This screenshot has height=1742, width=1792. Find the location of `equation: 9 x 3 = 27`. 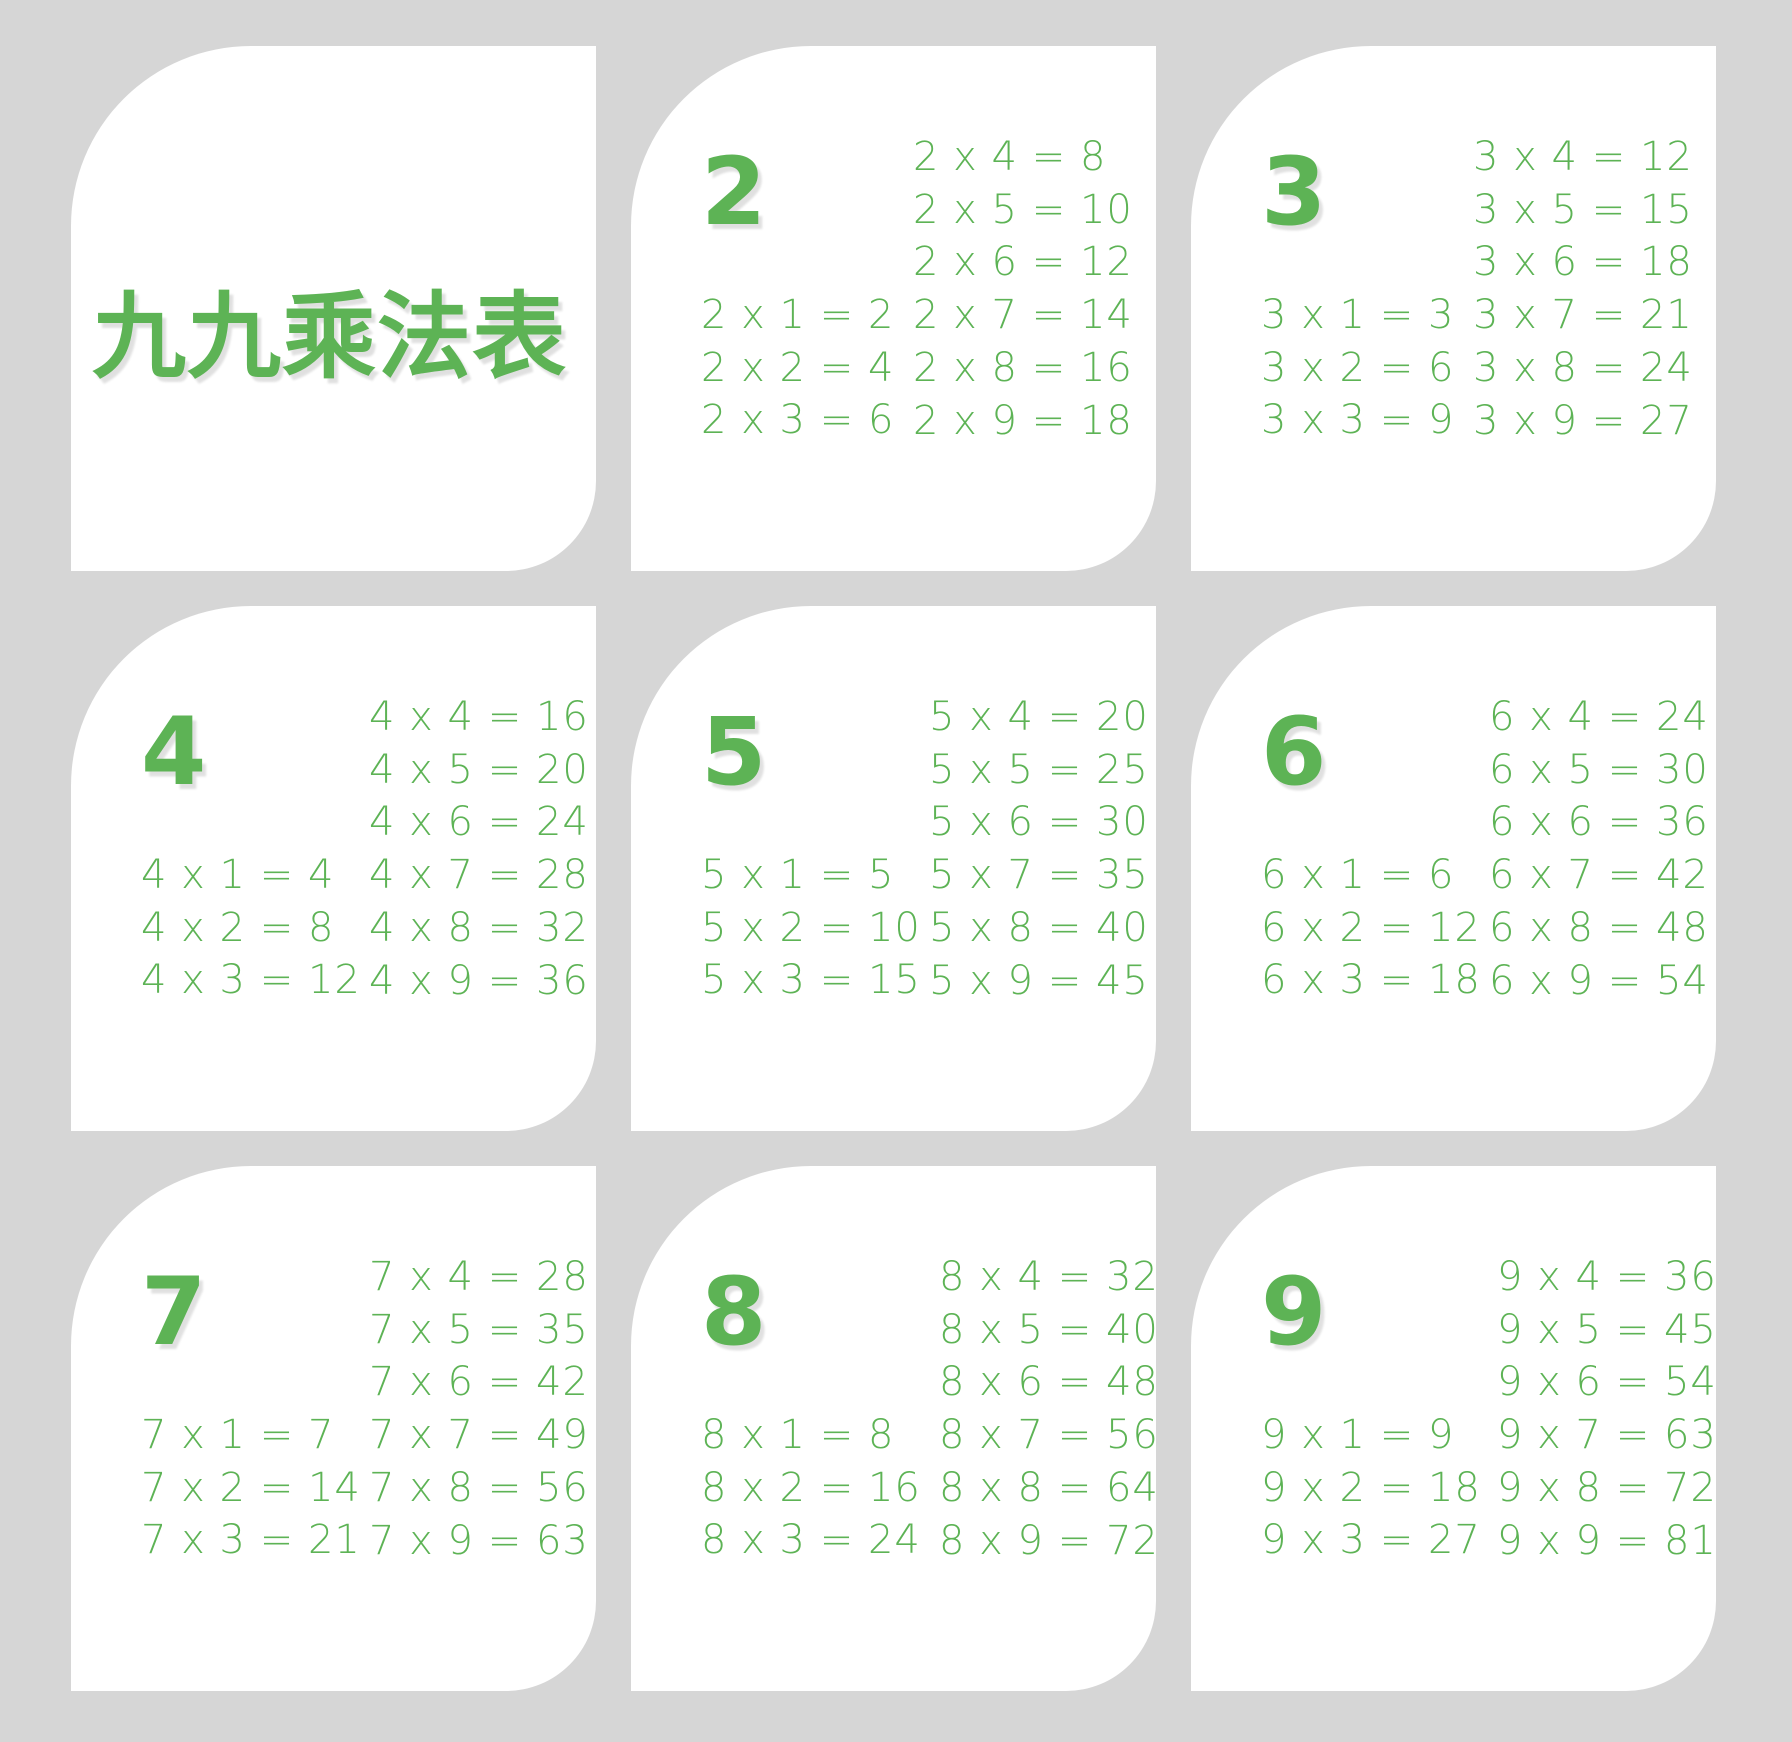

equation: 9 x 3 = 27 is located at coordinates (1371, 1540).